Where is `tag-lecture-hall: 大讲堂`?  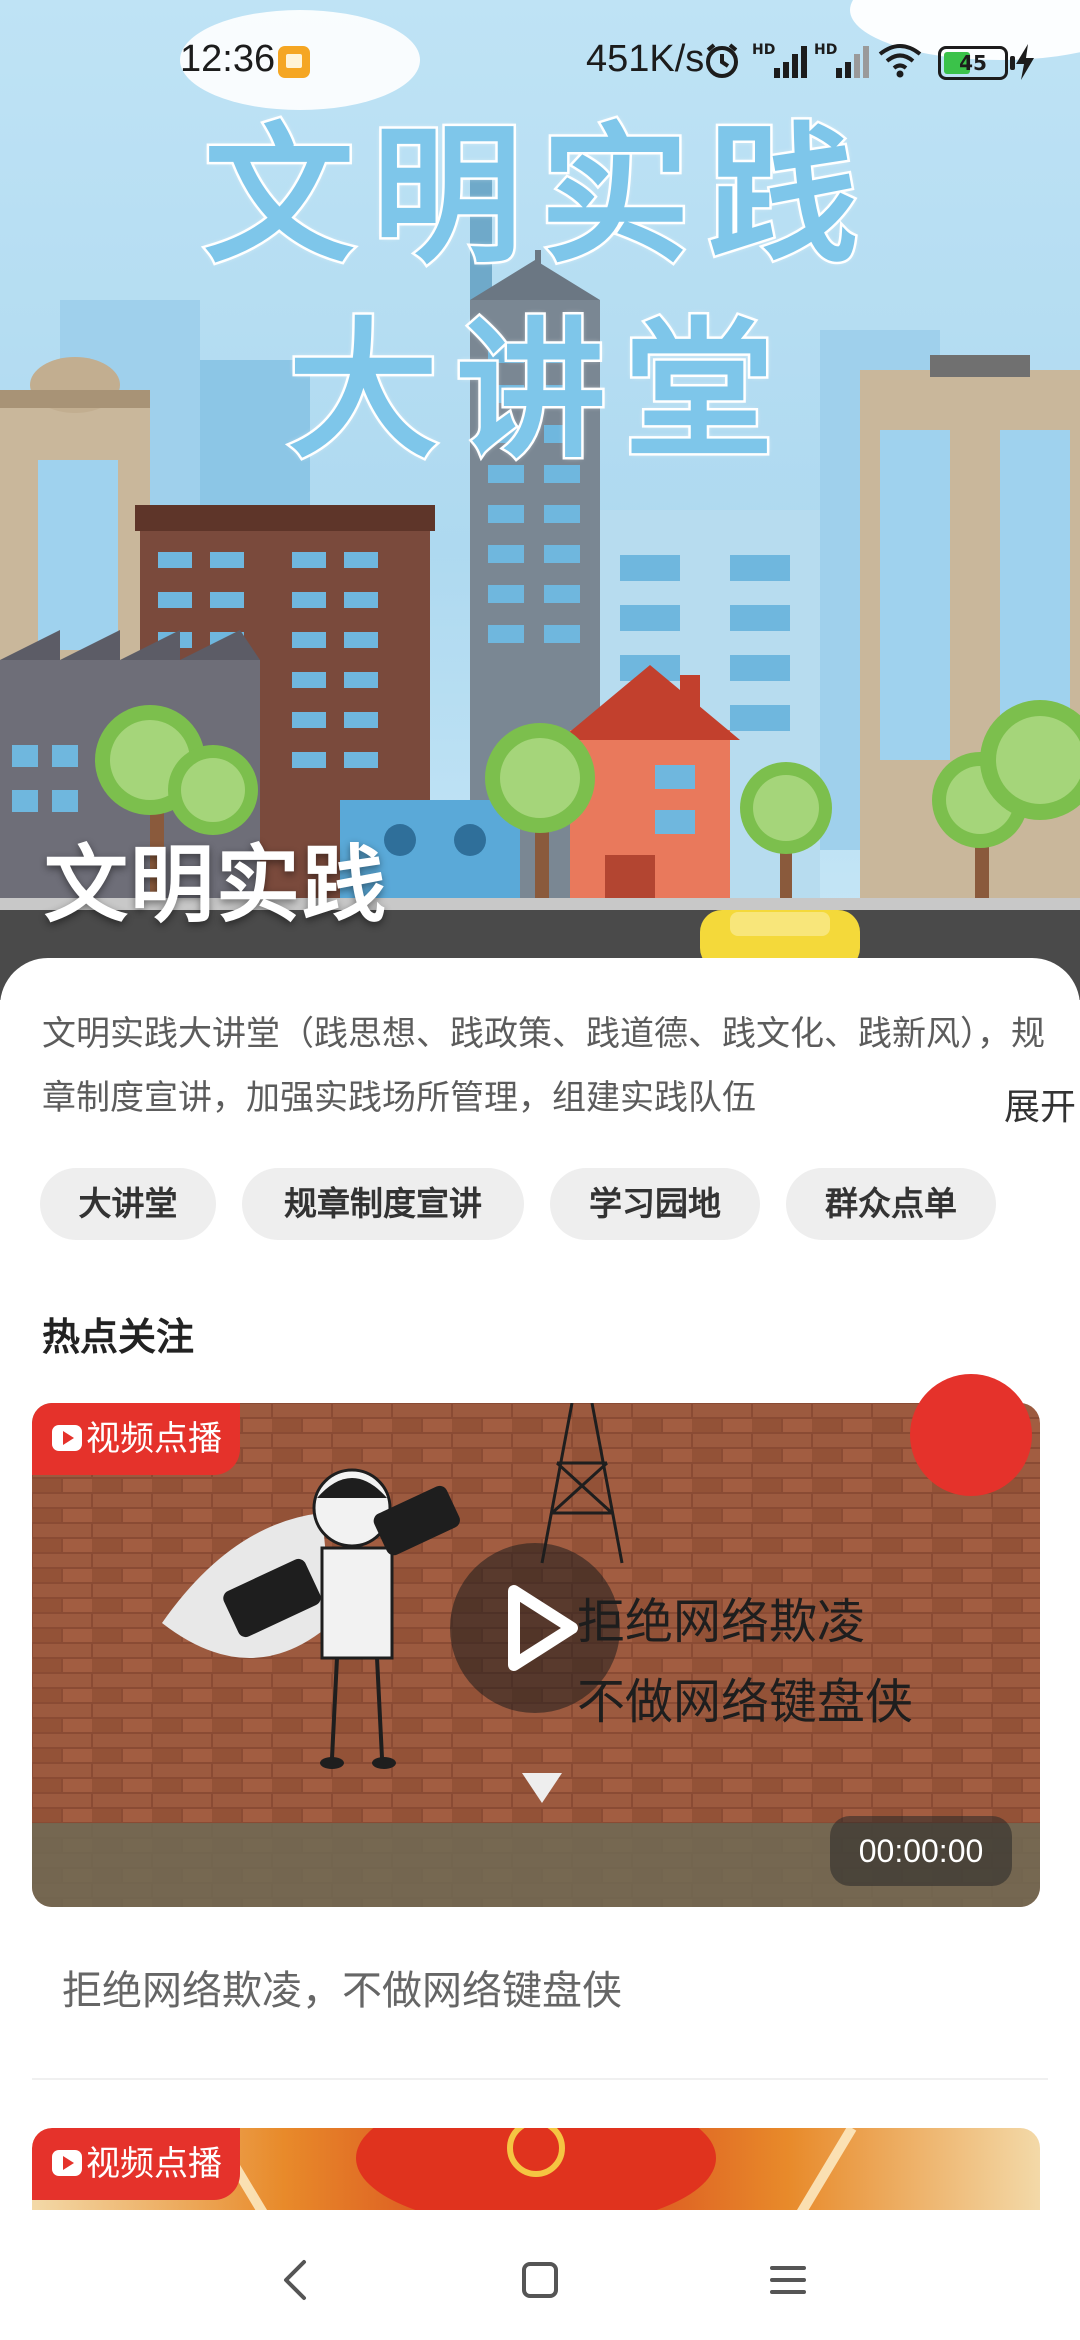 tag-lecture-hall: 大讲堂 is located at coordinates (128, 1204).